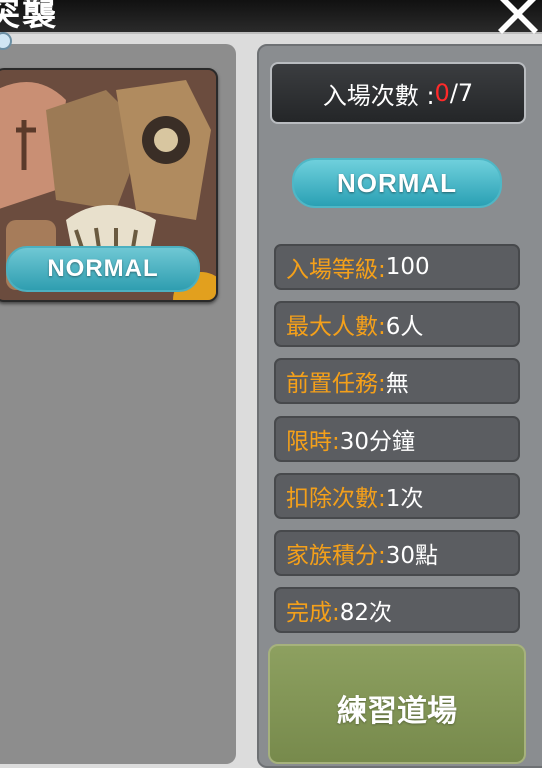 The image size is (542, 768). I want to click on info-row-max-players: 最大人數: 6人, so click(397, 324).